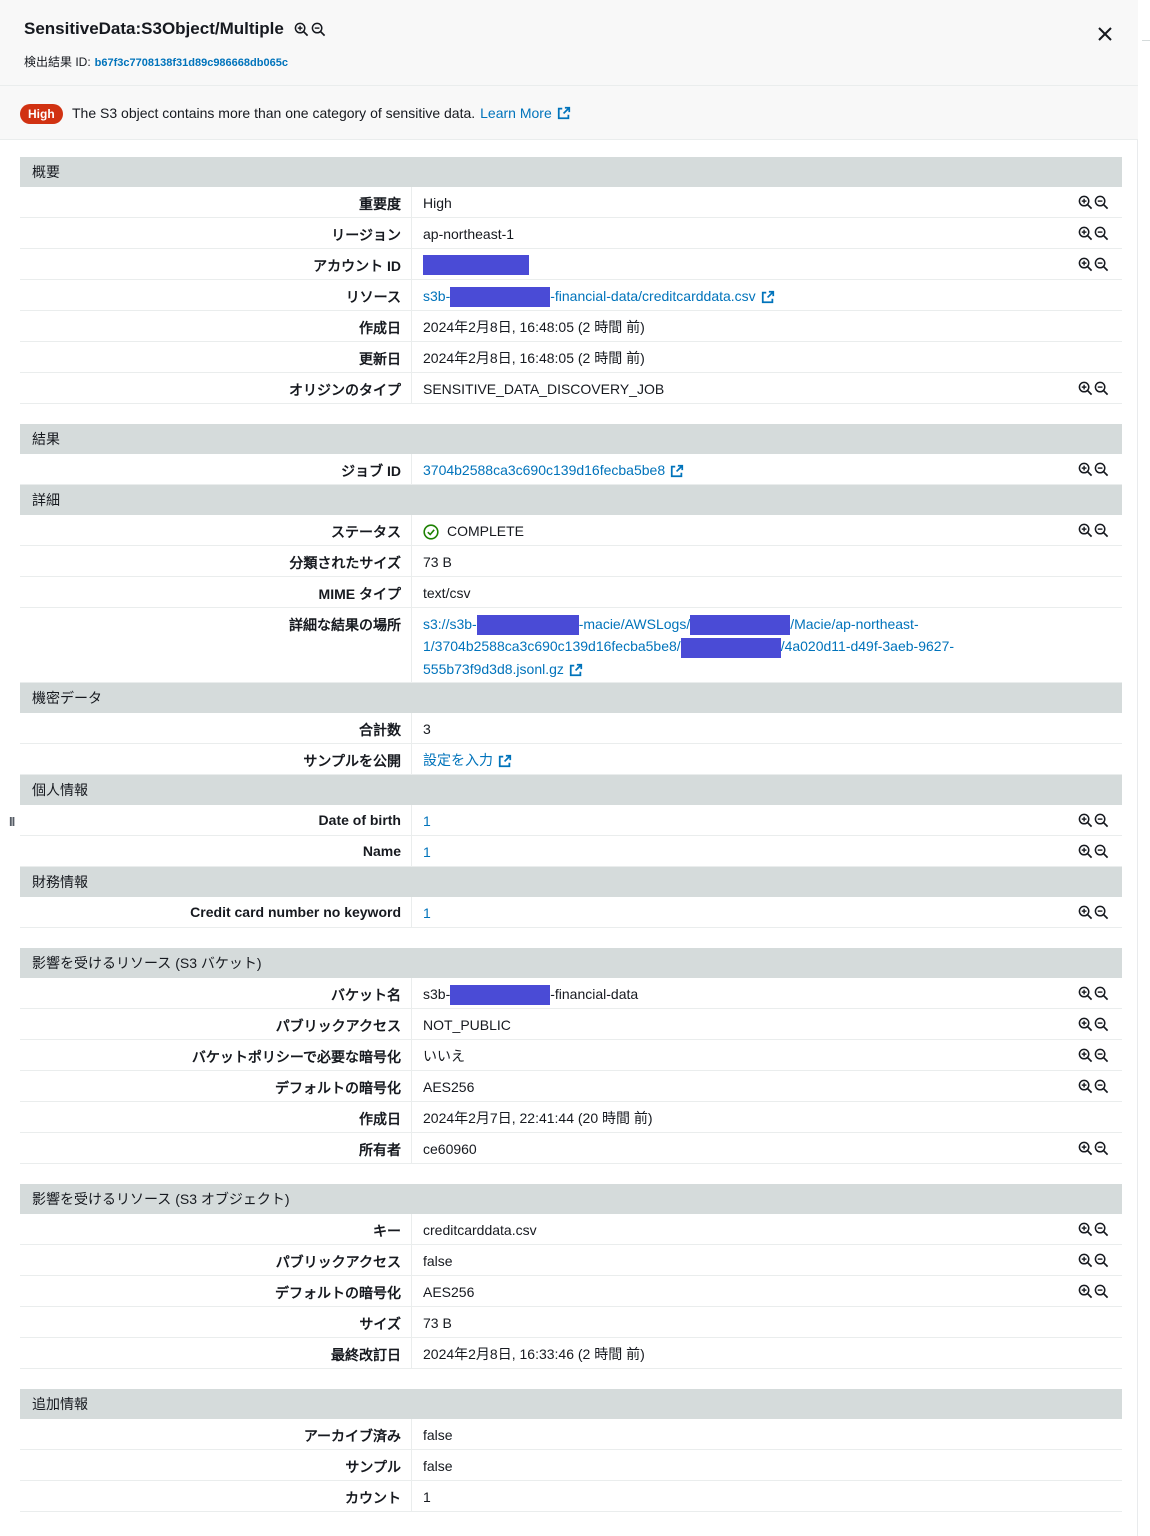 The image size is (1150, 1536). Describe the element at coordinates (741, 1148) in the screenshot. I see `bucket-owner-value: ce60960` at that location.